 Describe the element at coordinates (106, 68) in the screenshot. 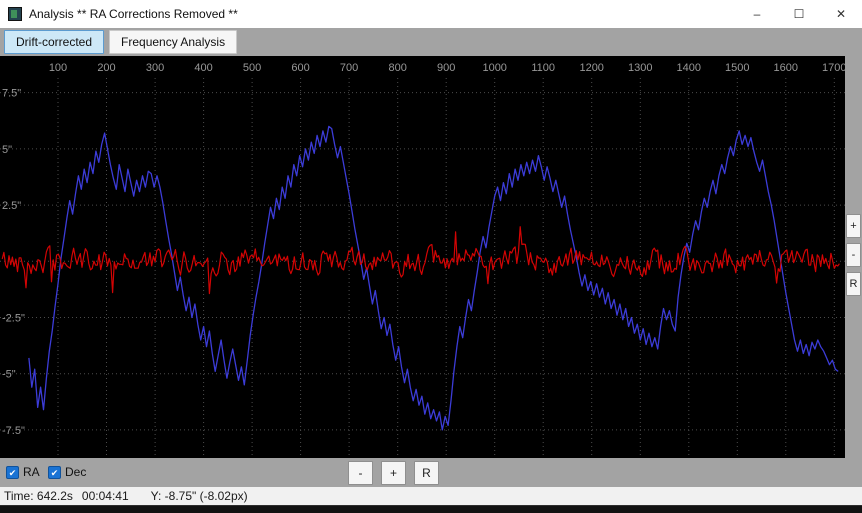

I see `svg-text: 200` at that location.